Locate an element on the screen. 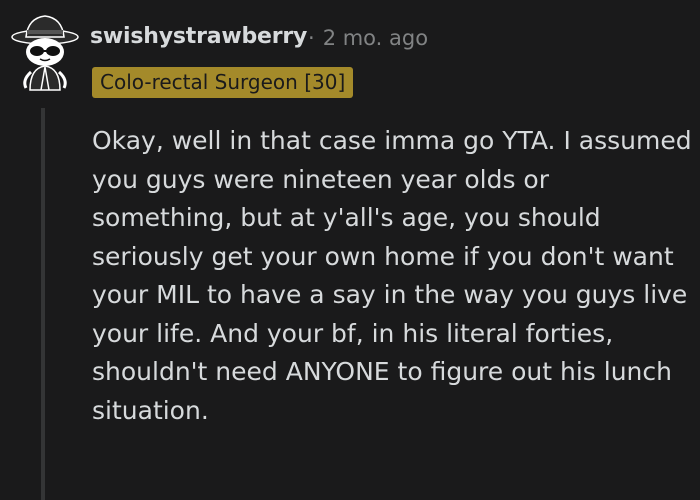 This screenshot has width=700, height=500. avatar is located at coordinates (45, 51).